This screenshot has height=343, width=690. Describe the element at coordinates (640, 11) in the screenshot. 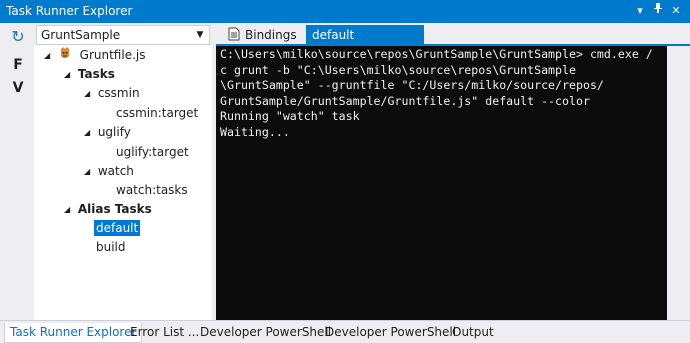

I see `dropdown-arrow-icon: ▾` at that location.